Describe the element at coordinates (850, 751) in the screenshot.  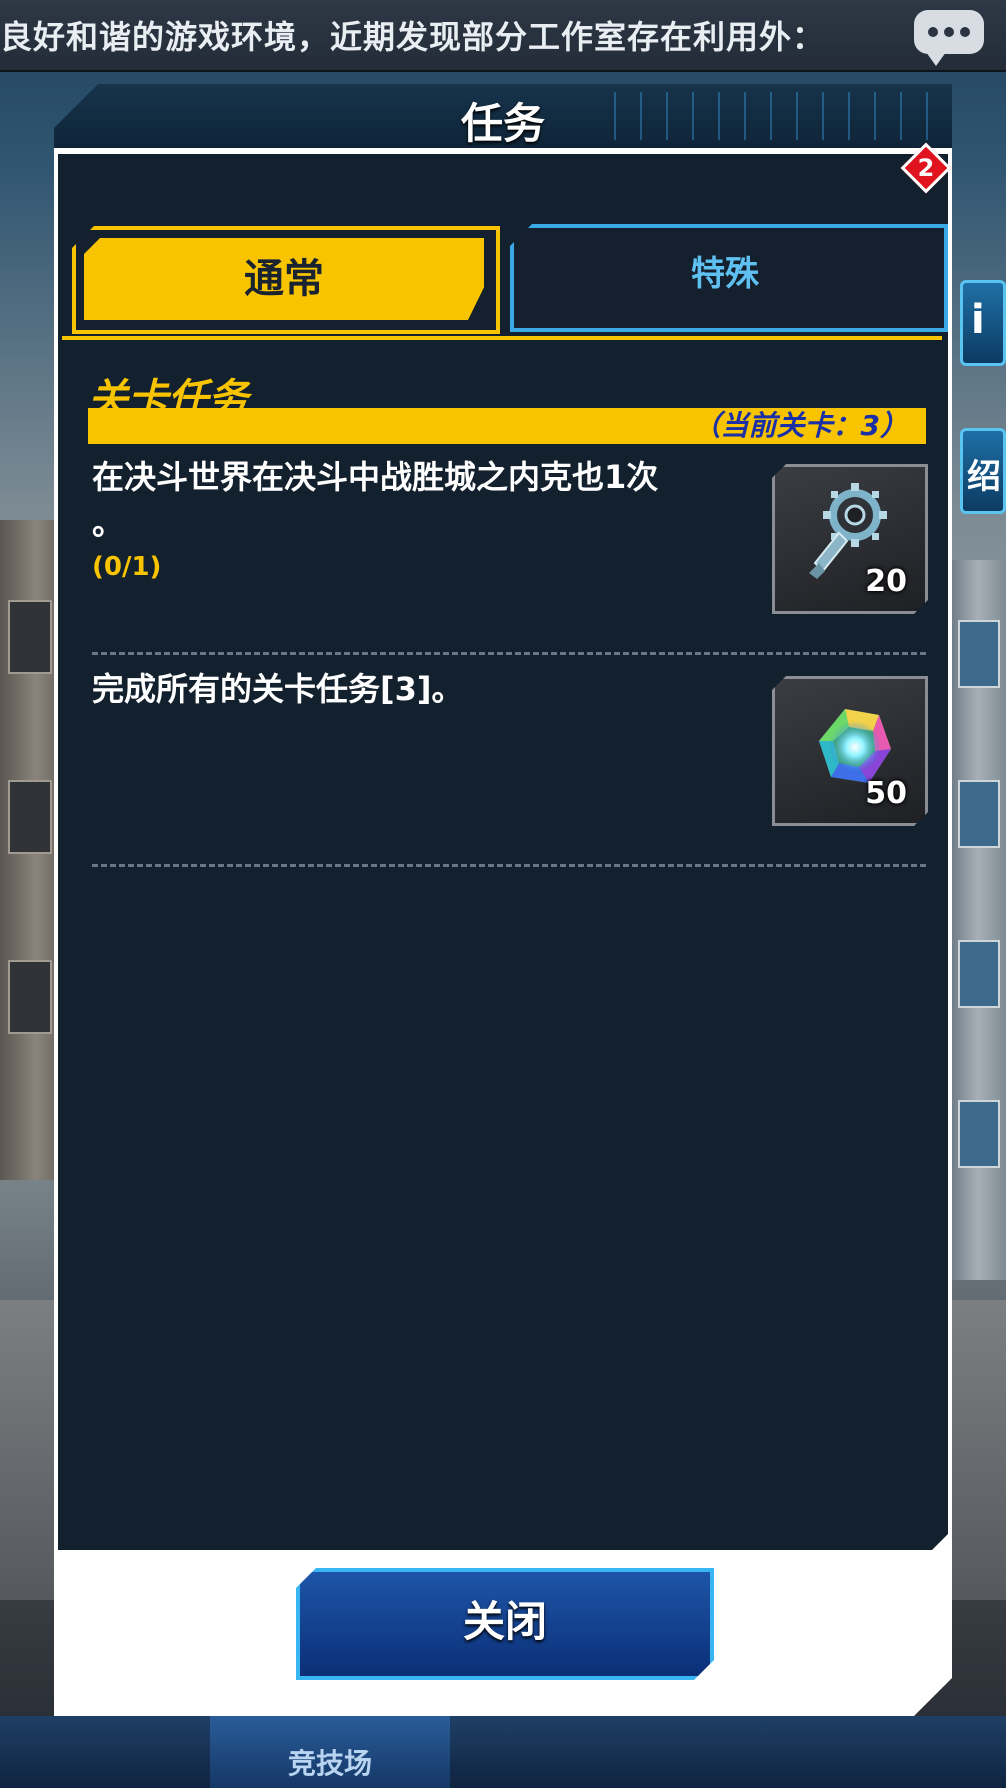
I see `quest-reward: 50` at that location.